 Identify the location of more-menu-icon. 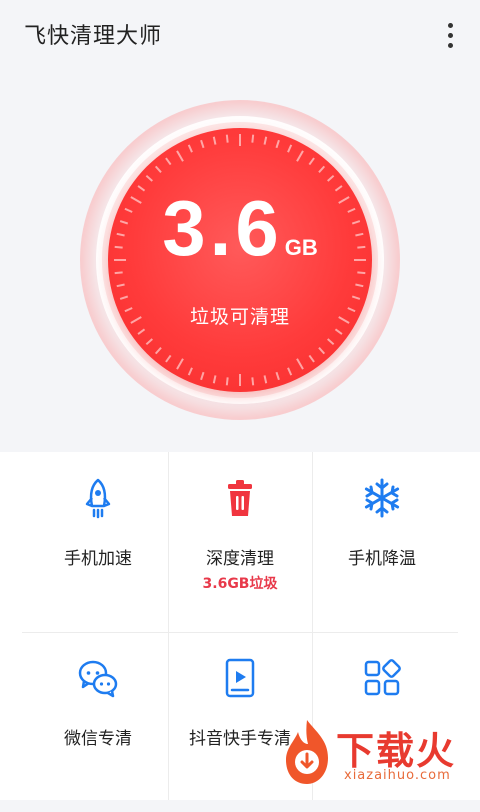
(450, 35).